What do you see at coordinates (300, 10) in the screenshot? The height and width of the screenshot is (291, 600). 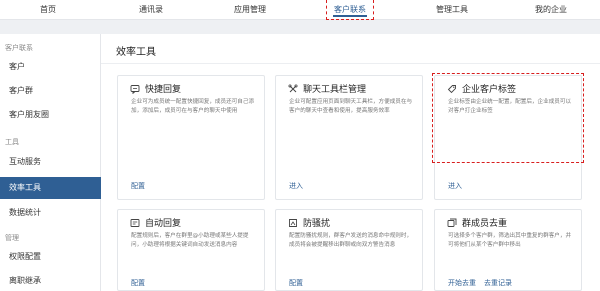 I see `top-navigation: 首页 通讯录 应用管理 客户联系 管理工具 我的企业` at bounding box center [300, 10].